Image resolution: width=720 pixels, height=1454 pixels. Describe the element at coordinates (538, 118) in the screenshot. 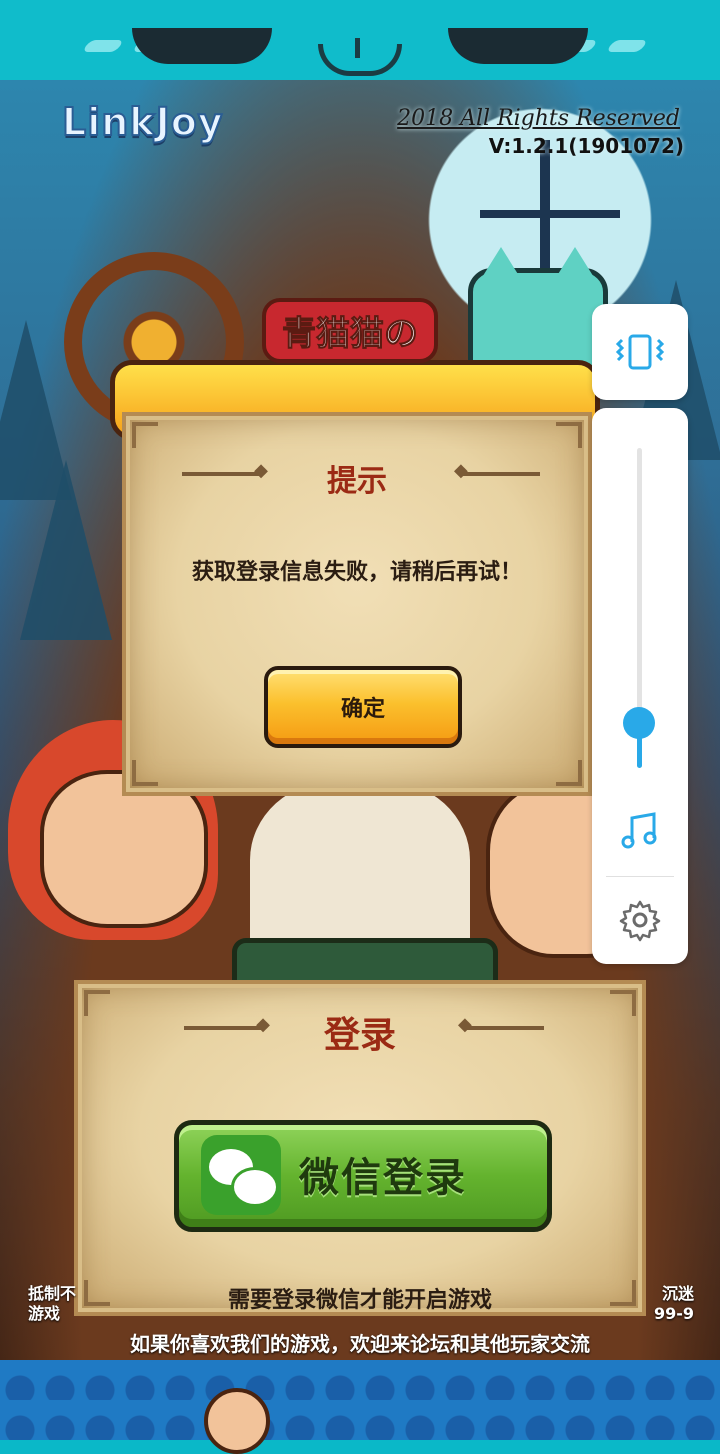

I see `copyright-text: 2018 All Rights Reserved` at that location.